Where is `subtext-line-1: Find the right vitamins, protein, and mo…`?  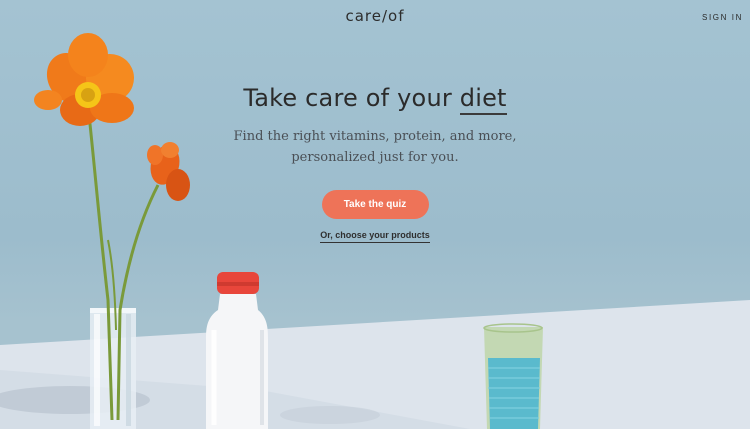
subtext-line-1: Find the right vitamins, protein, and mo… is located at coordinates (375, 136).